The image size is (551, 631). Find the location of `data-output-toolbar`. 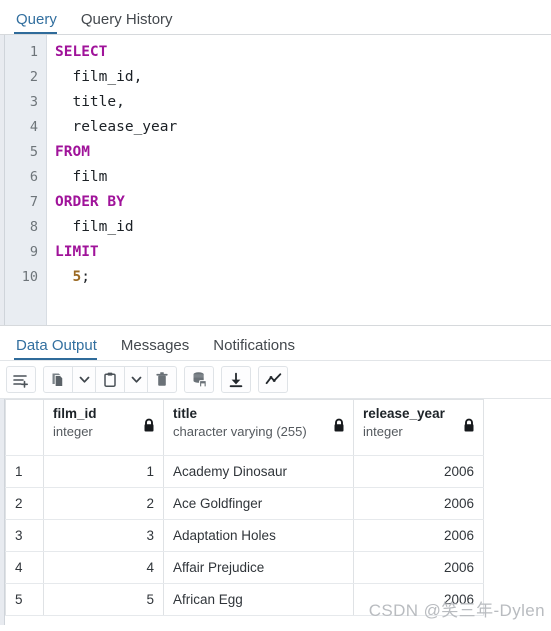

data-output-toolbar is located at coordinates (275, 380).